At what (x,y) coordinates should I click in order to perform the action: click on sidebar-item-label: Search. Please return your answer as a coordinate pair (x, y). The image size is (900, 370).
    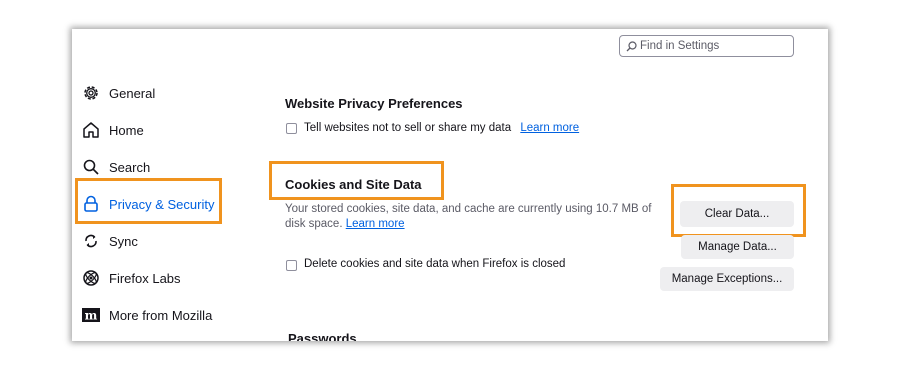
    Looking at the image, I should click on (130, 167).